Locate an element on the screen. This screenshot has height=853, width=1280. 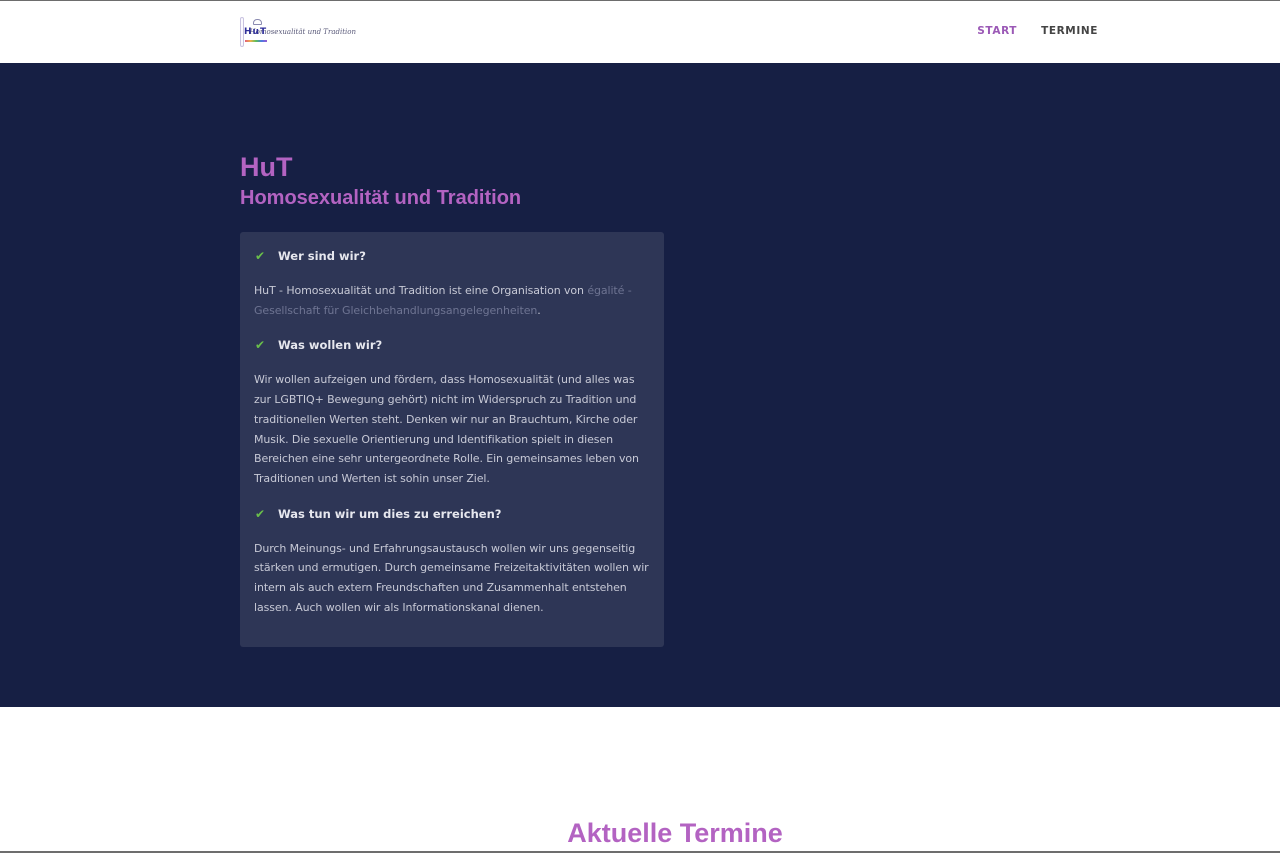
heading-text: Was tun wir um dies zu erreichen? is located at coordinates (390, 513).